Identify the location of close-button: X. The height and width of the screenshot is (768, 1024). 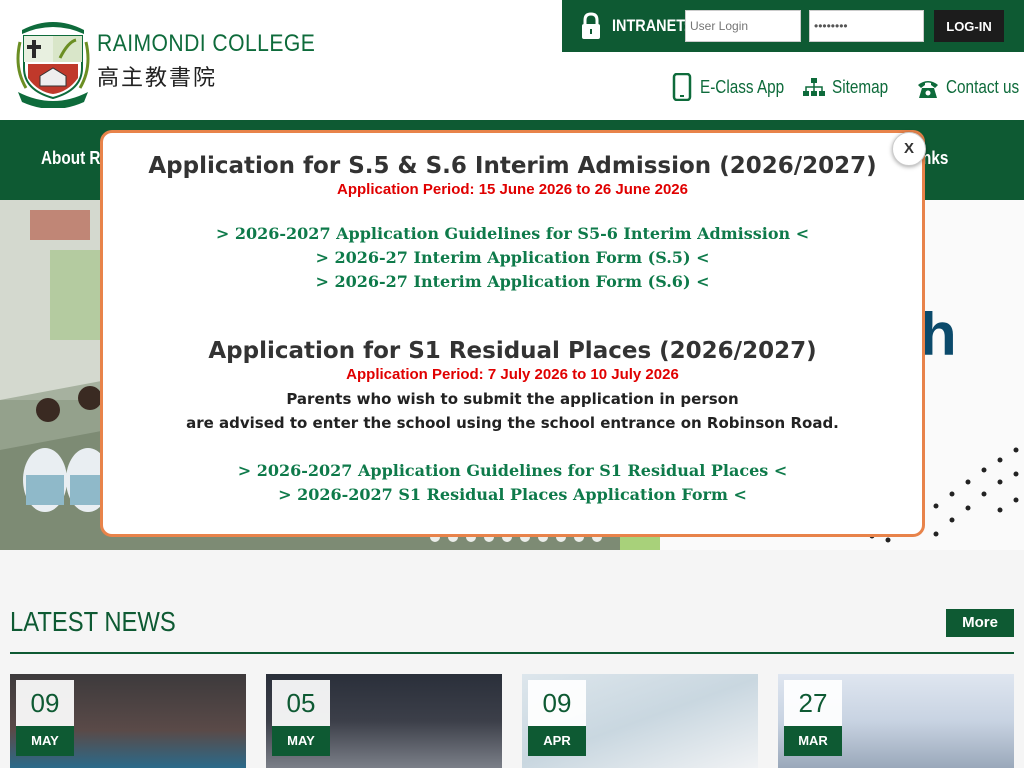
(909, 149).